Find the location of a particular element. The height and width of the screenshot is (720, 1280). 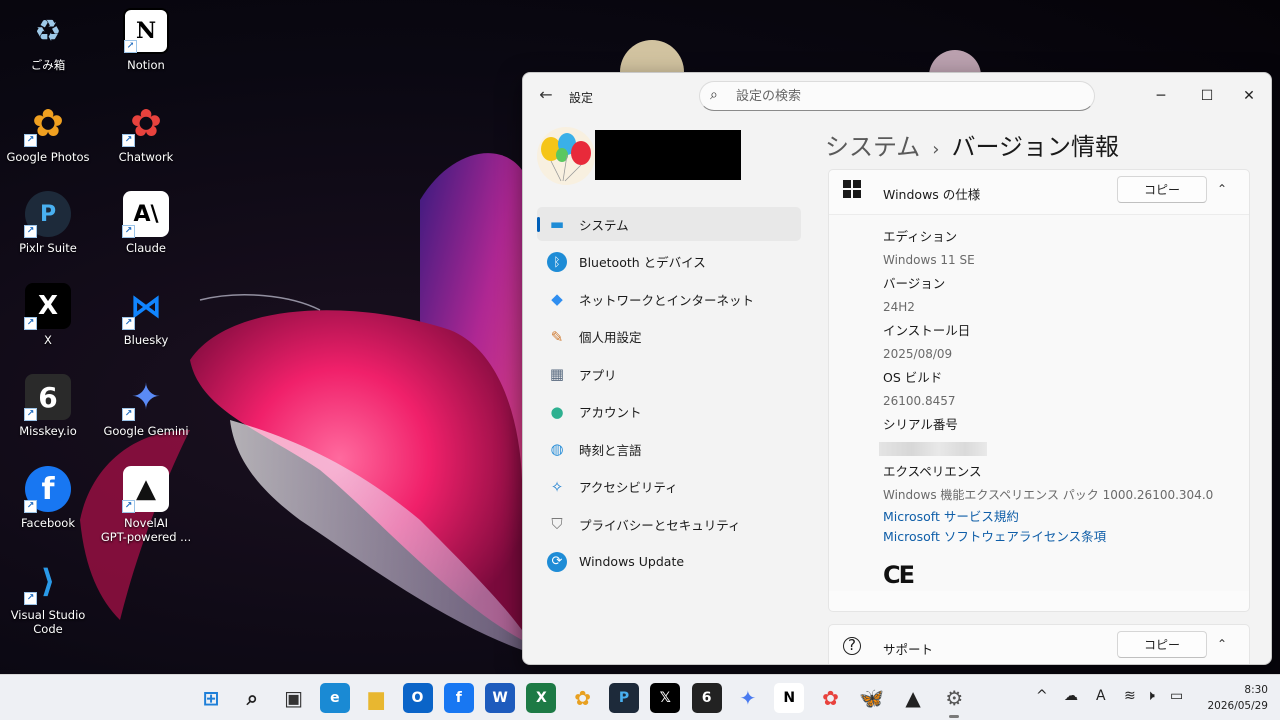

desktop-icon-bluesky: ⋈ ↗ Bluesky is located at coordinates (146, 315).